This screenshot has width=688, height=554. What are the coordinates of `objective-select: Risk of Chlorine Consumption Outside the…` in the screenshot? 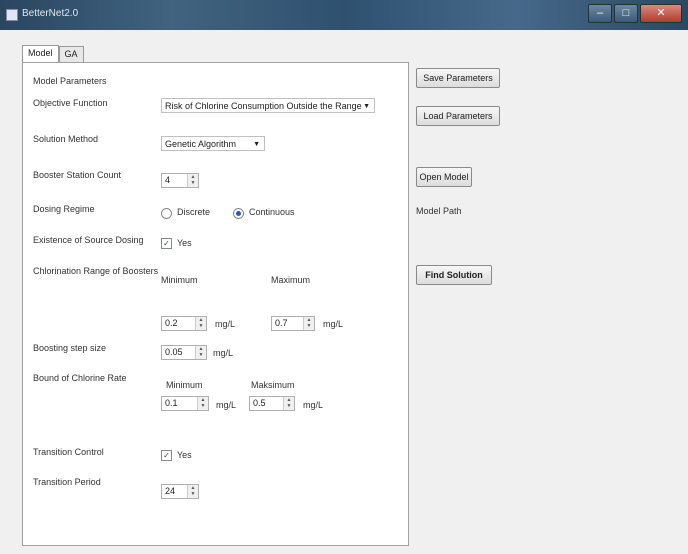 It's located at (268, 105).